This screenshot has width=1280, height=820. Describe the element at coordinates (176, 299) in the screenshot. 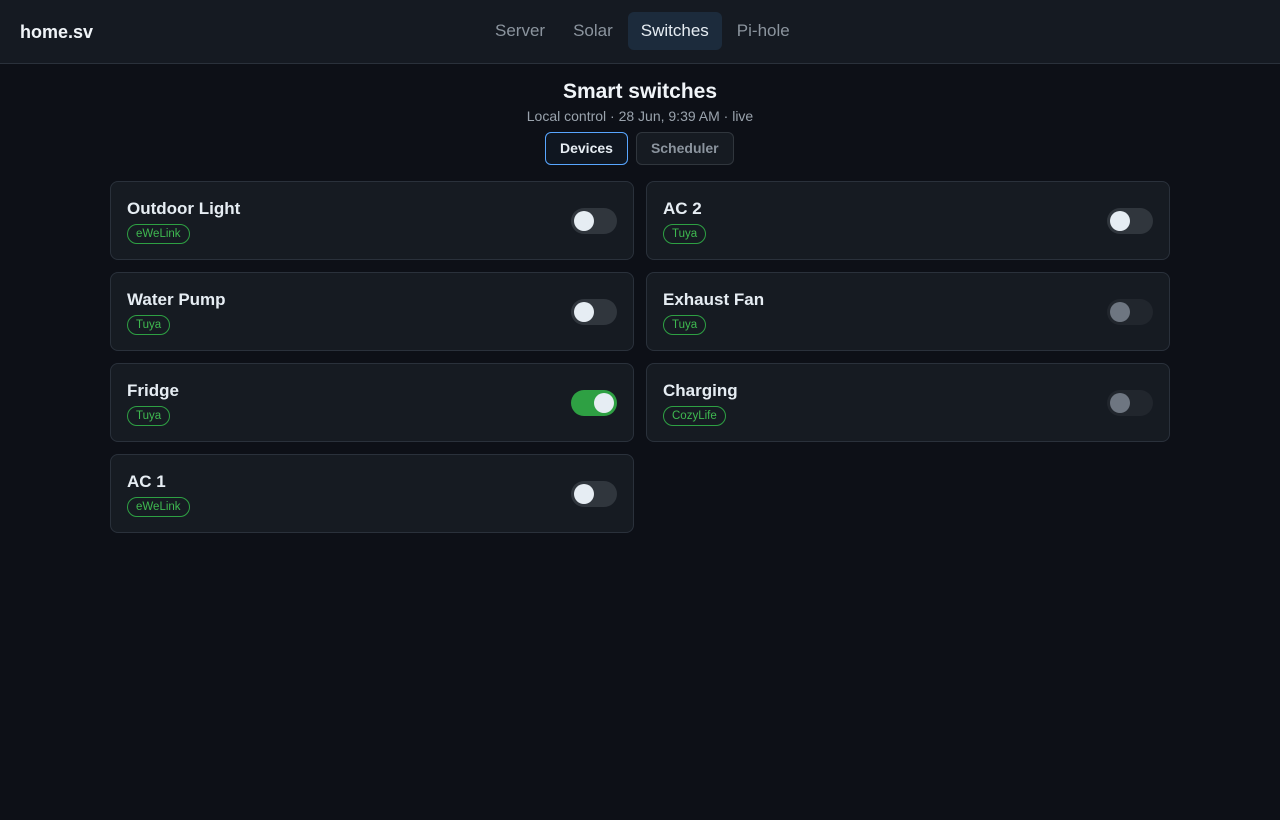

I see `device-name: Water Pump` at that location.